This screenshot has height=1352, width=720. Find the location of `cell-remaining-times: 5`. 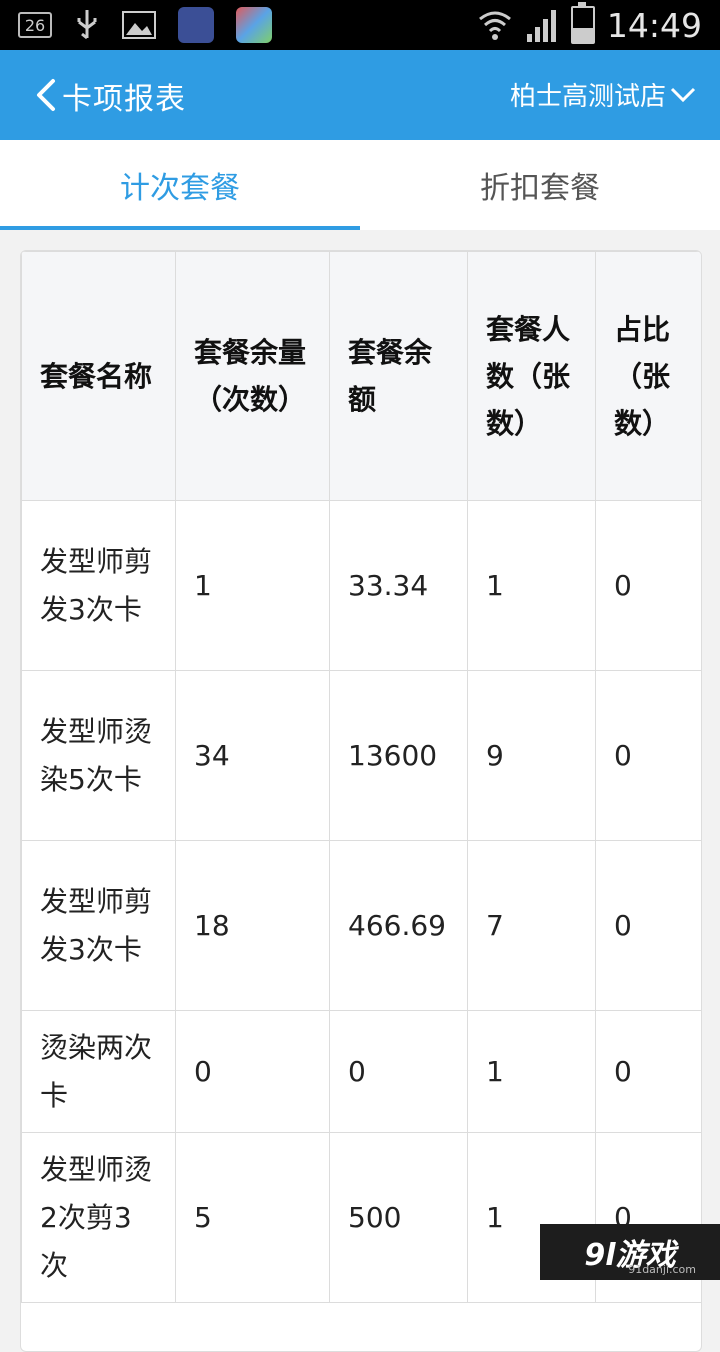

cell-remaining-times: 5 is located at coordinates (252, 1217).